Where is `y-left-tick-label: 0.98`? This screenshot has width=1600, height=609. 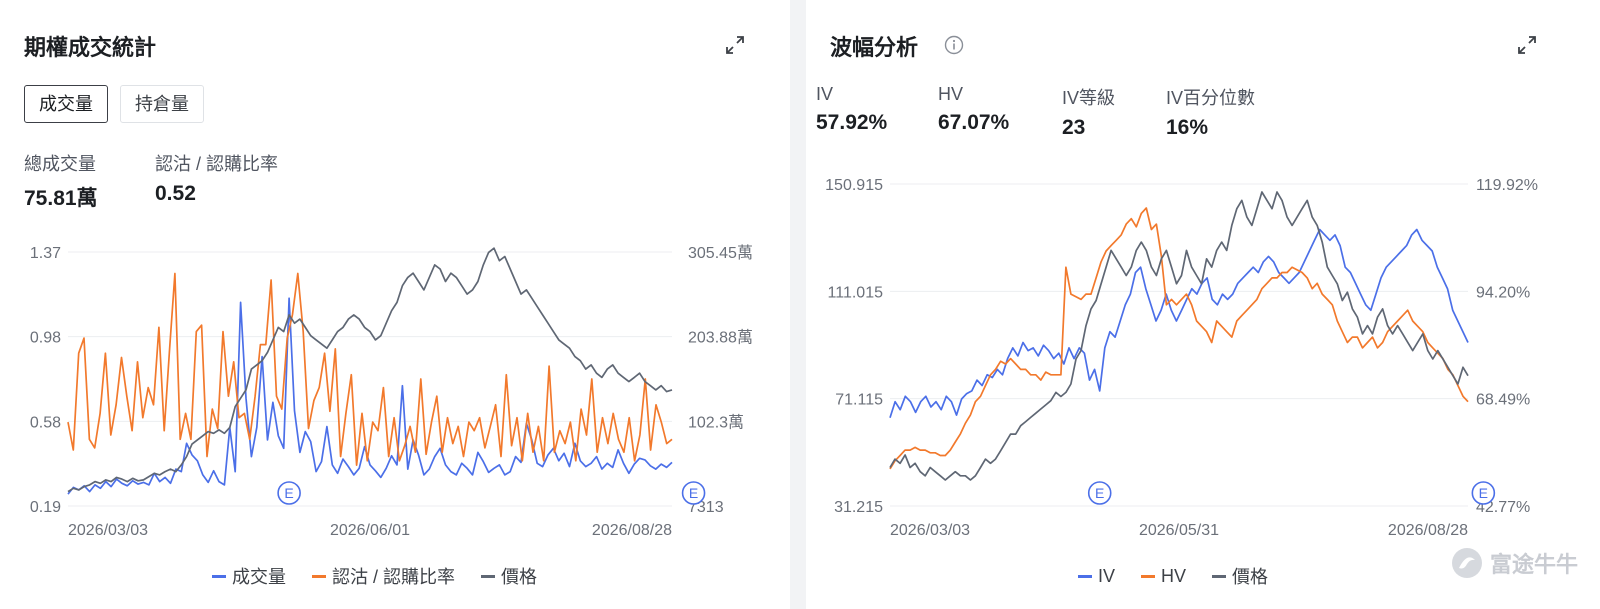
y-left-tick-label: 0.98 is located at coordinates (45, 338).